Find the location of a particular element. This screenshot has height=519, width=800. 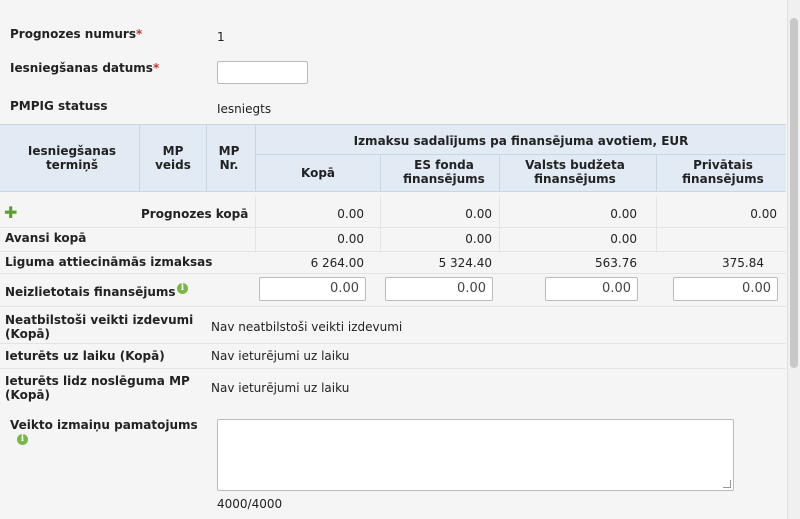

unused-financing-label: Neizlietotais finansējums is located at coordinates (90, 292).